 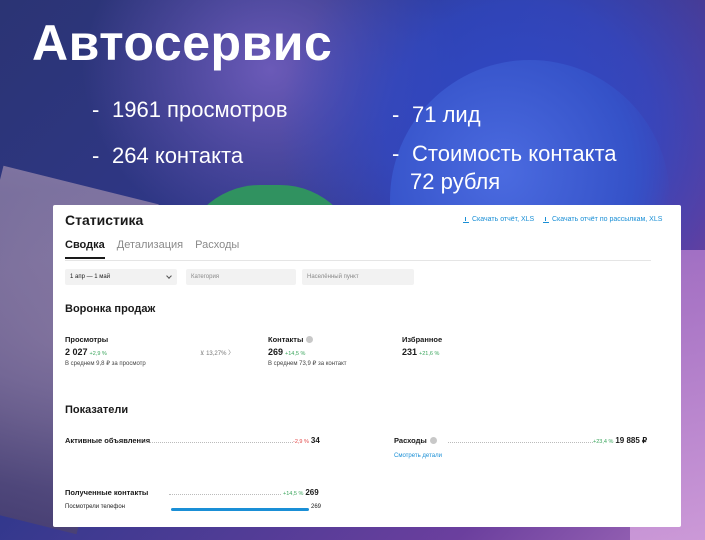 What do you see at coordinates (178, 155) in the screenshot?
I see `bullet-contacts-text: 264 контакта` at bounding box center [178, 155].